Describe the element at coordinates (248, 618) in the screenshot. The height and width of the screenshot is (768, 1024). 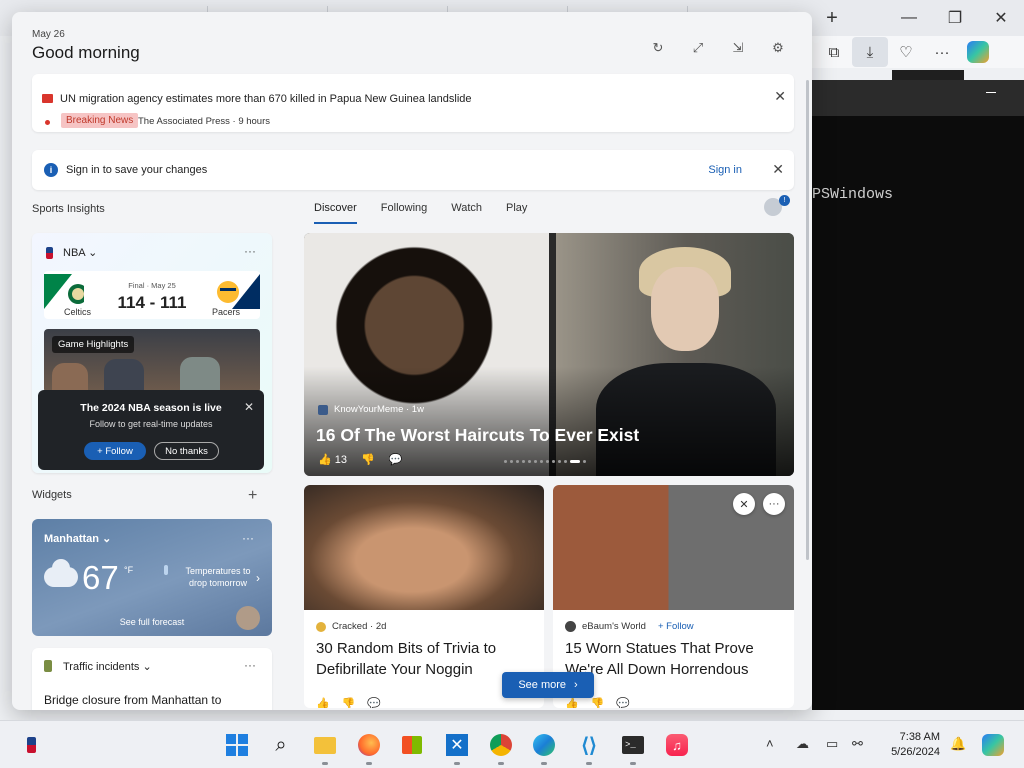
I see `weather-thumbnail` at that location.